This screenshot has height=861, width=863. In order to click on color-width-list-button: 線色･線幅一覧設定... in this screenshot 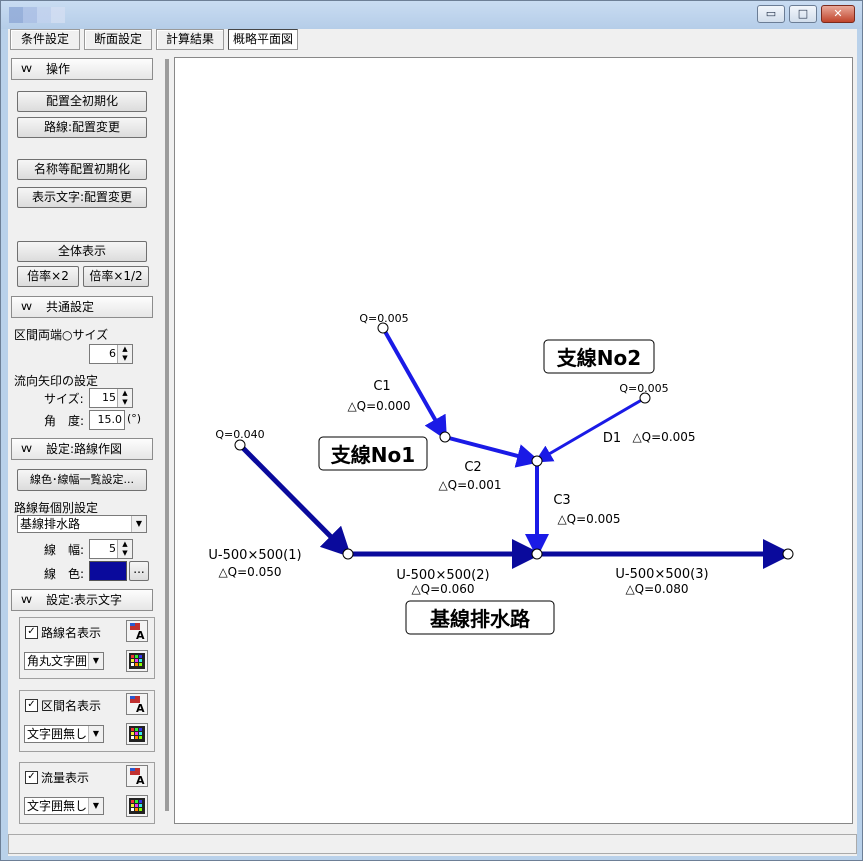, I will do `click(82, 480)`.